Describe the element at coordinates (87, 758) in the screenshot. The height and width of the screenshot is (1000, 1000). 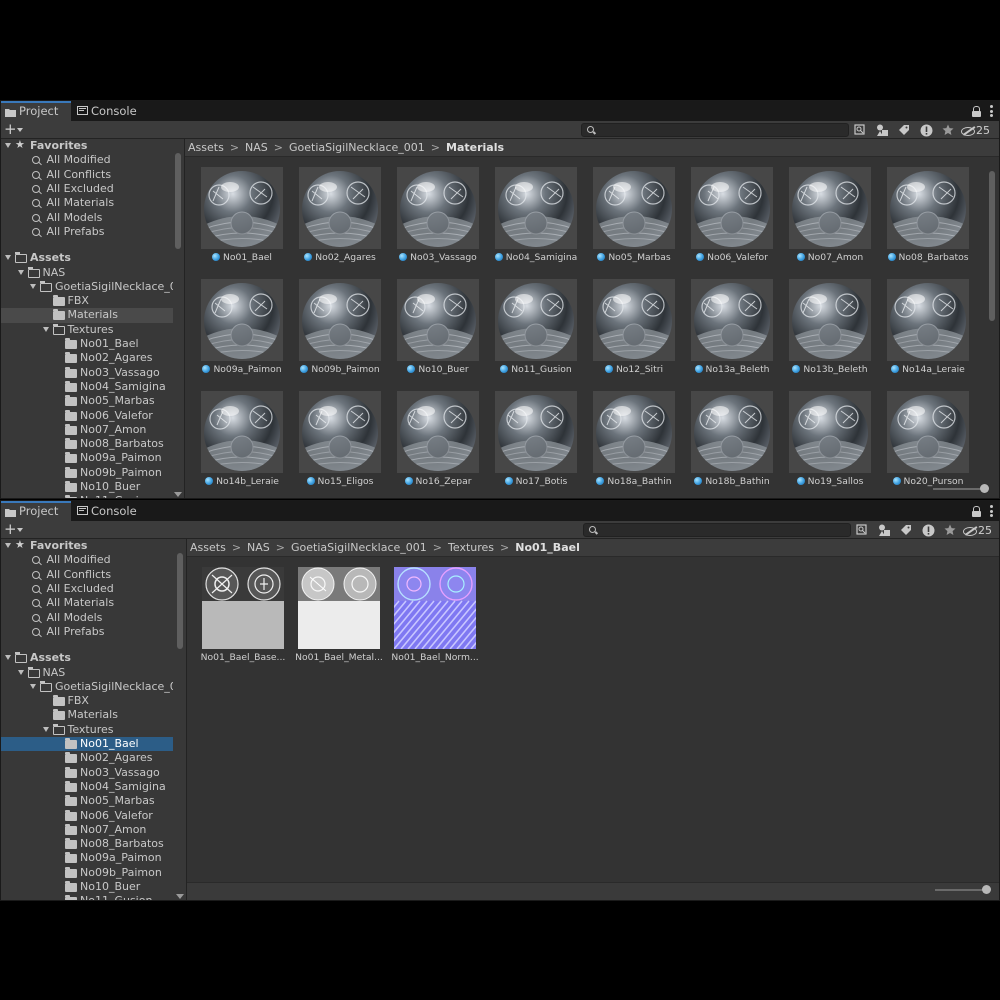
I see `texture-subfolder: No02_Agares` at that location.